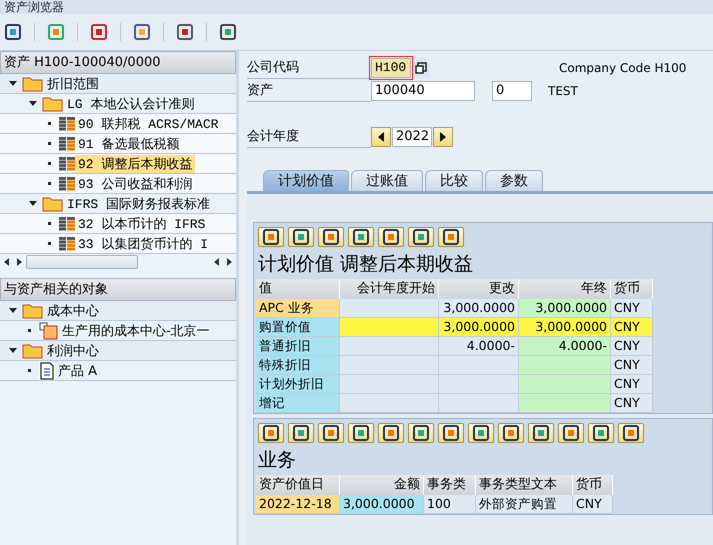  Describe the element at coordinates (118, 289) in the screenshot. I see `tree-header: 与资产相关的对象` at that location.